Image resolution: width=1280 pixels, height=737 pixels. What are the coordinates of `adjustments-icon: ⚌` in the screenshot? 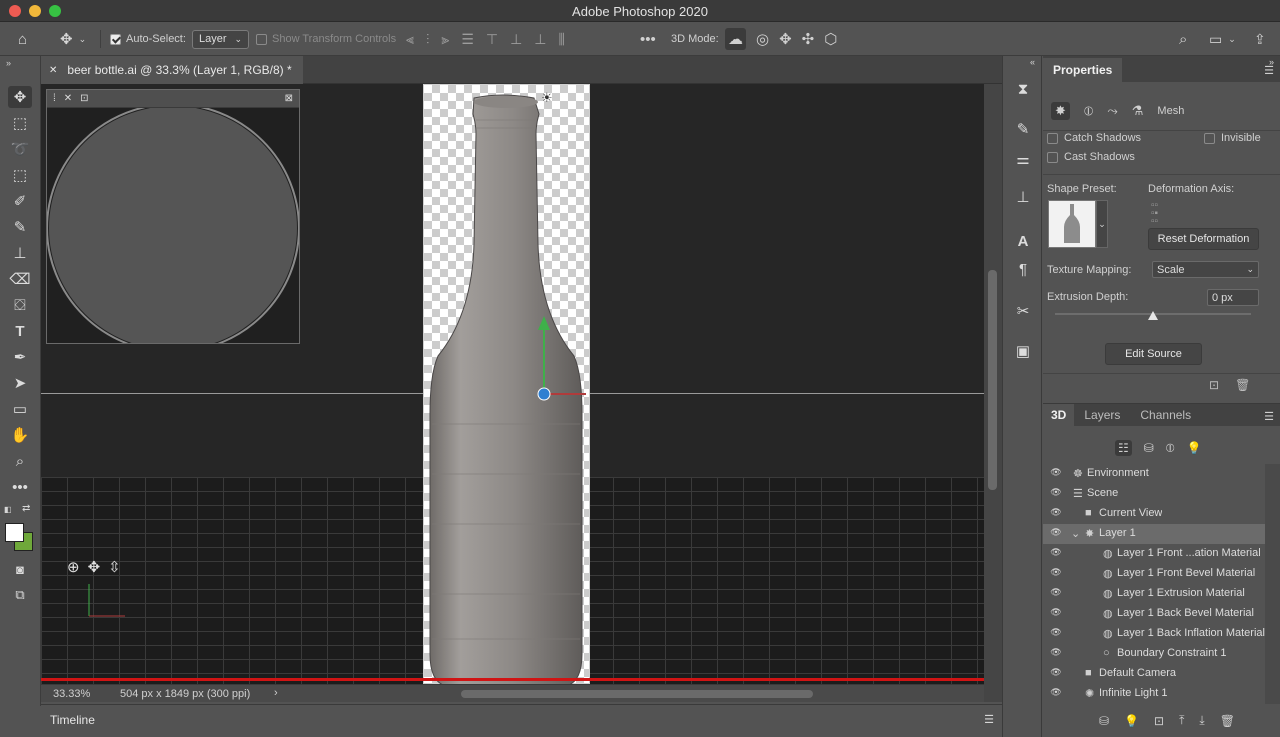 It's located at (1023, 159).